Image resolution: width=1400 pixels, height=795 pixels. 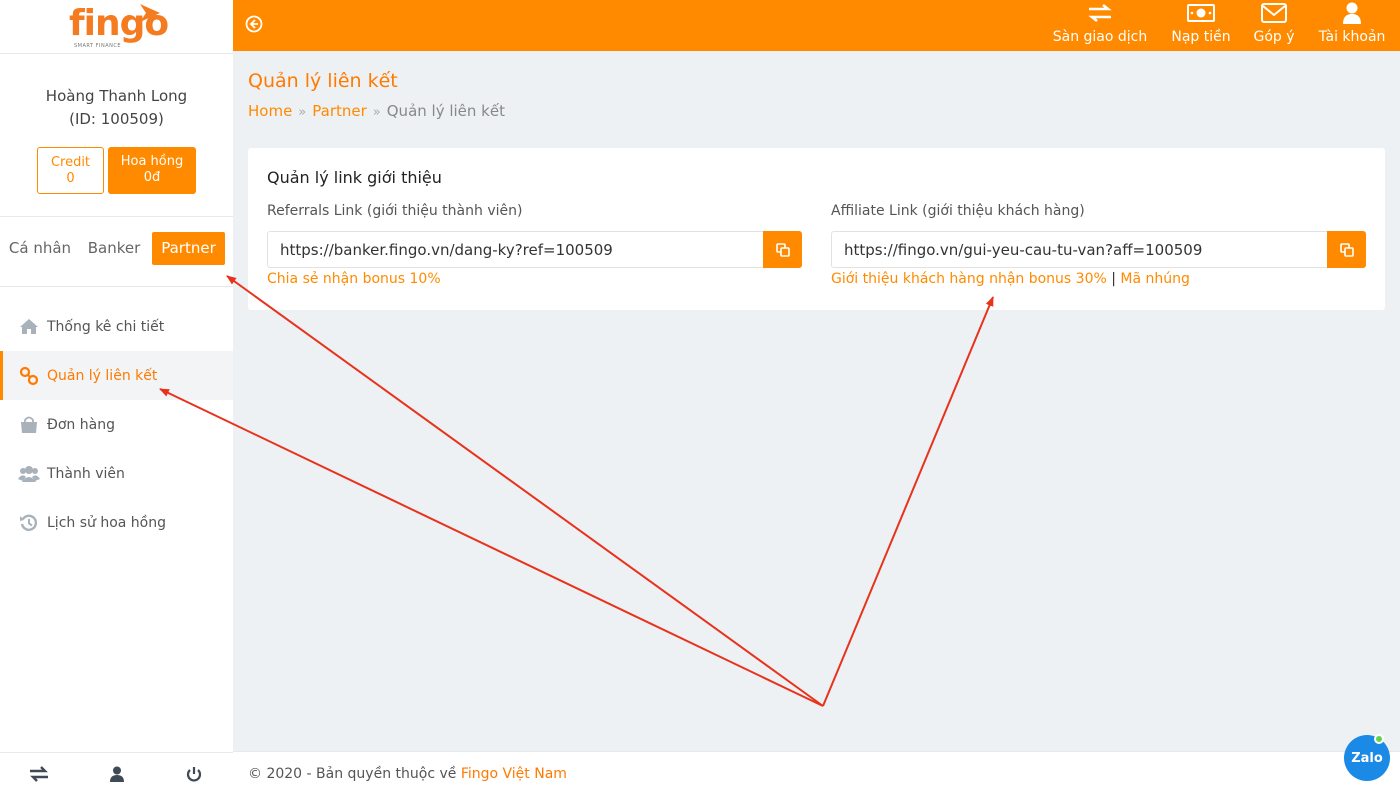 I want to click on role-tab-banker: Banker, so click(x=114, y=248).